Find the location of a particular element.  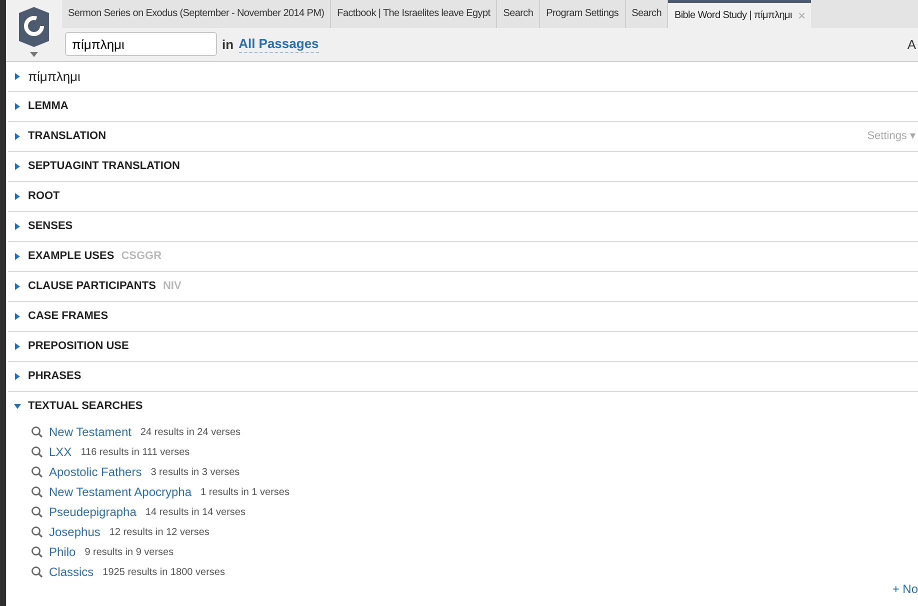

section-title: SEPTUAGINT TRANSLATION is located at coordinates (104, 166).